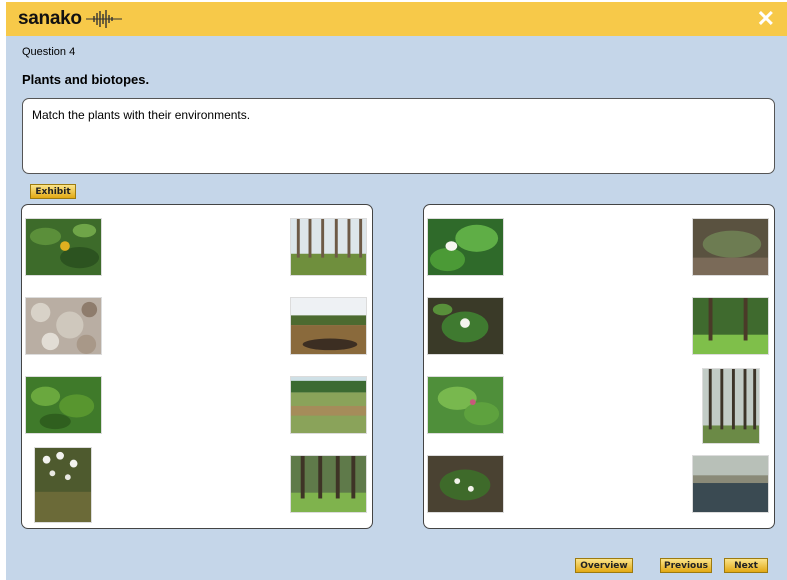 The image size is (787, 580). Describe the element at coordinates (86, 79) in the screenshot. I see `question-title: Plants and biotopes.` at that location.